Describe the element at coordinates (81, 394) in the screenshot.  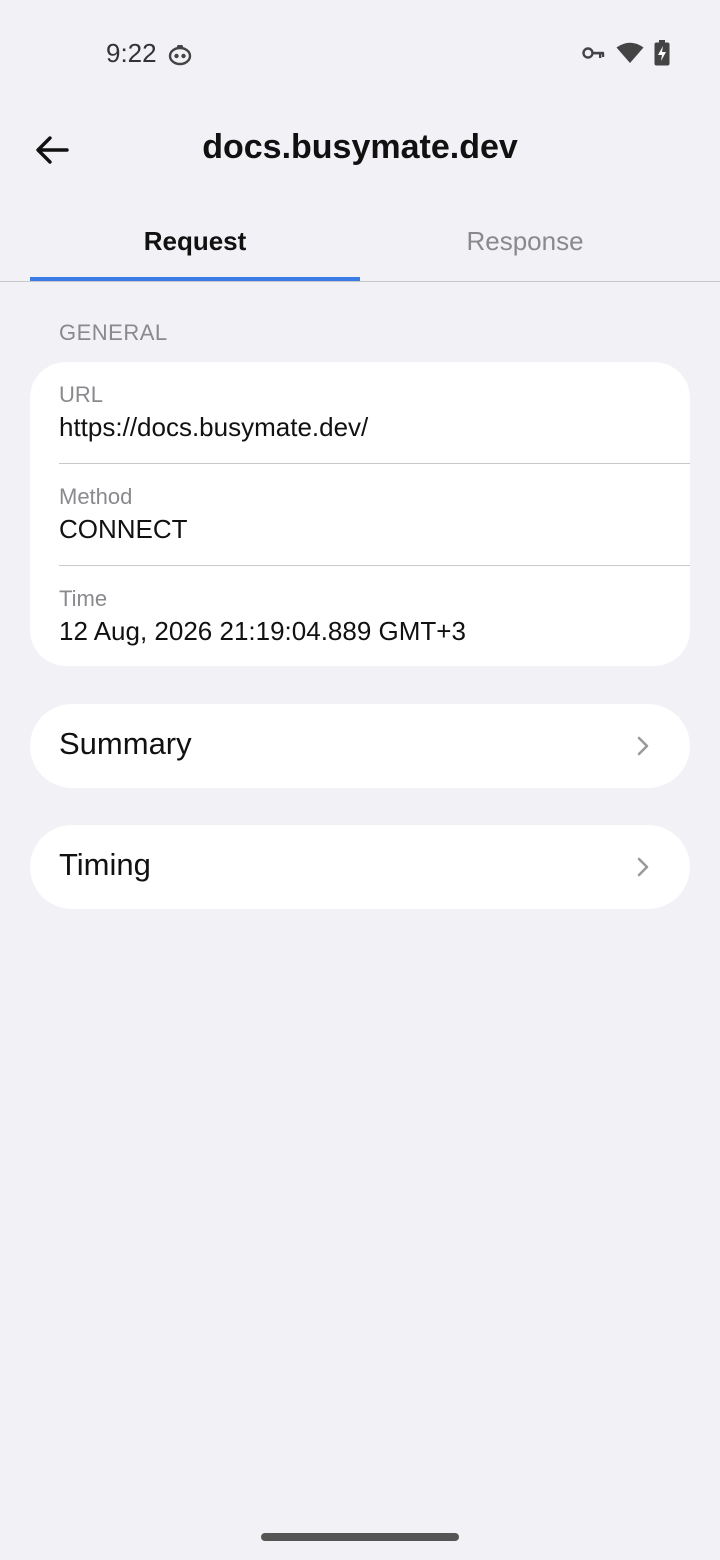
I see `field-label: URL` at that location.